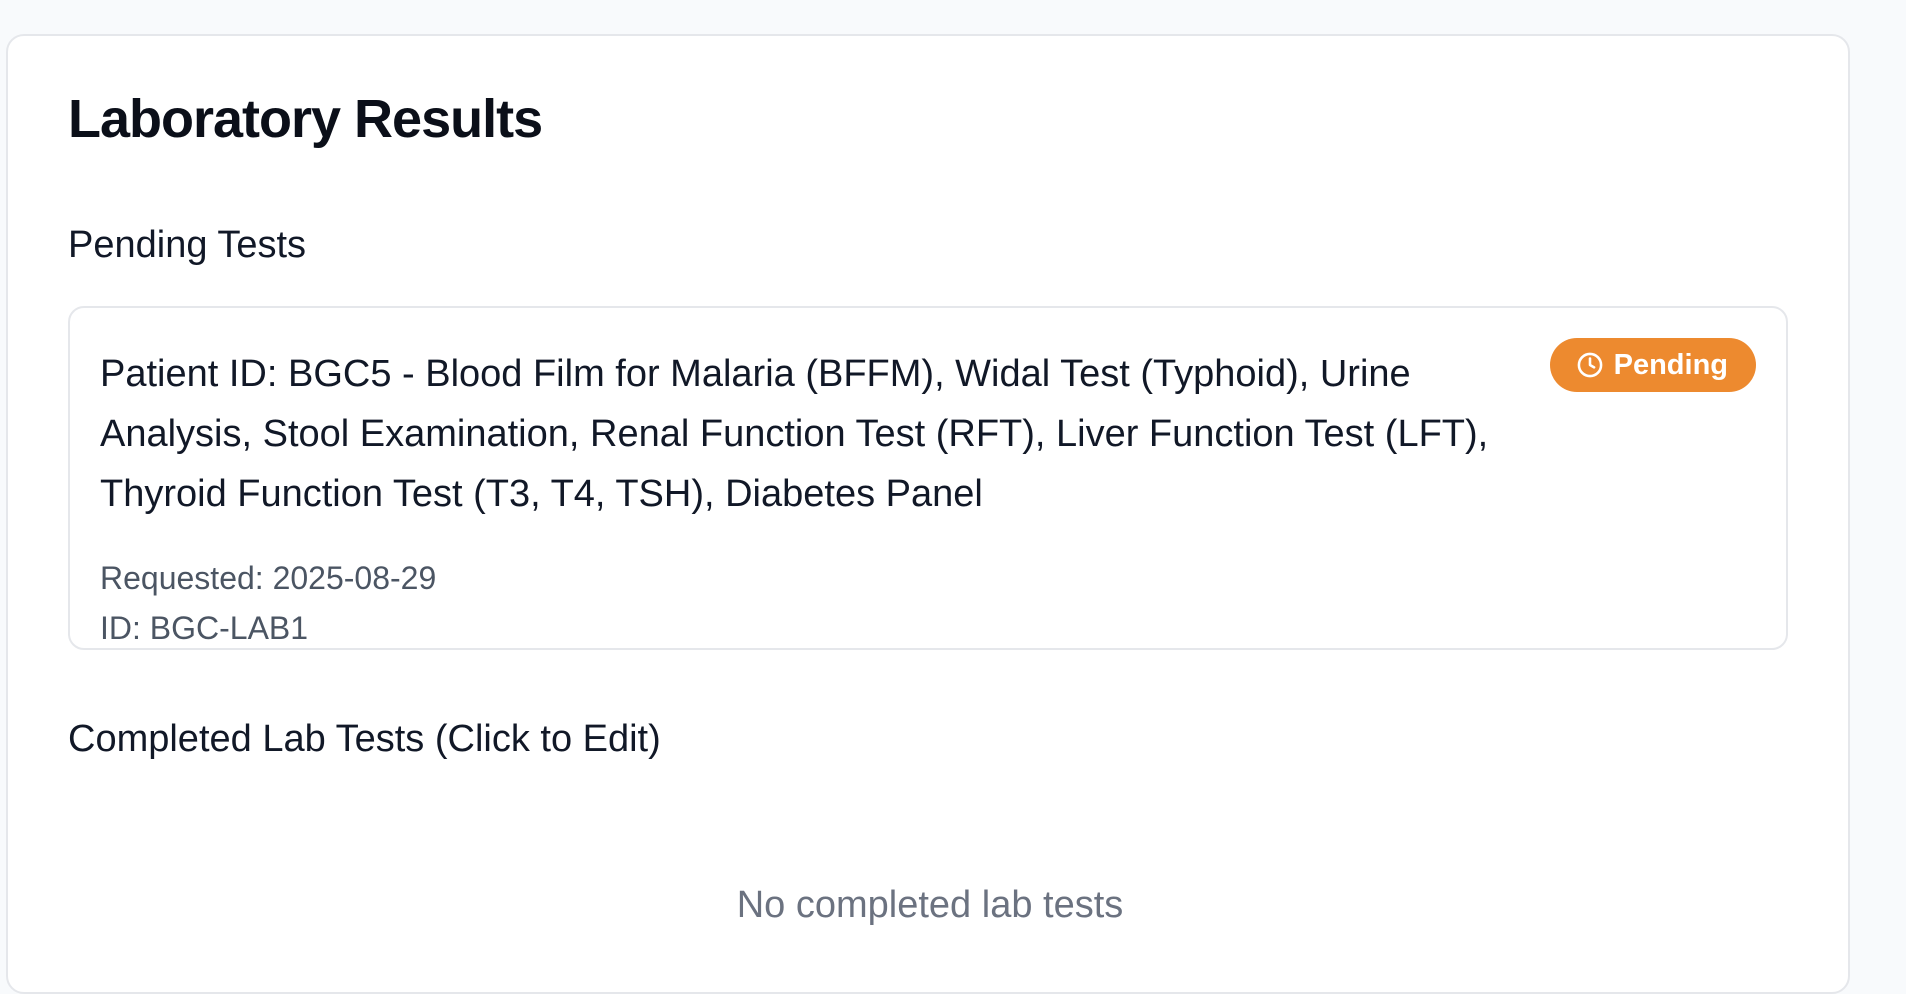 The width and height of the screenshot is (1906, 994). I want to click on requested-date: Requested: 2025-08-29, so click(268, 578).